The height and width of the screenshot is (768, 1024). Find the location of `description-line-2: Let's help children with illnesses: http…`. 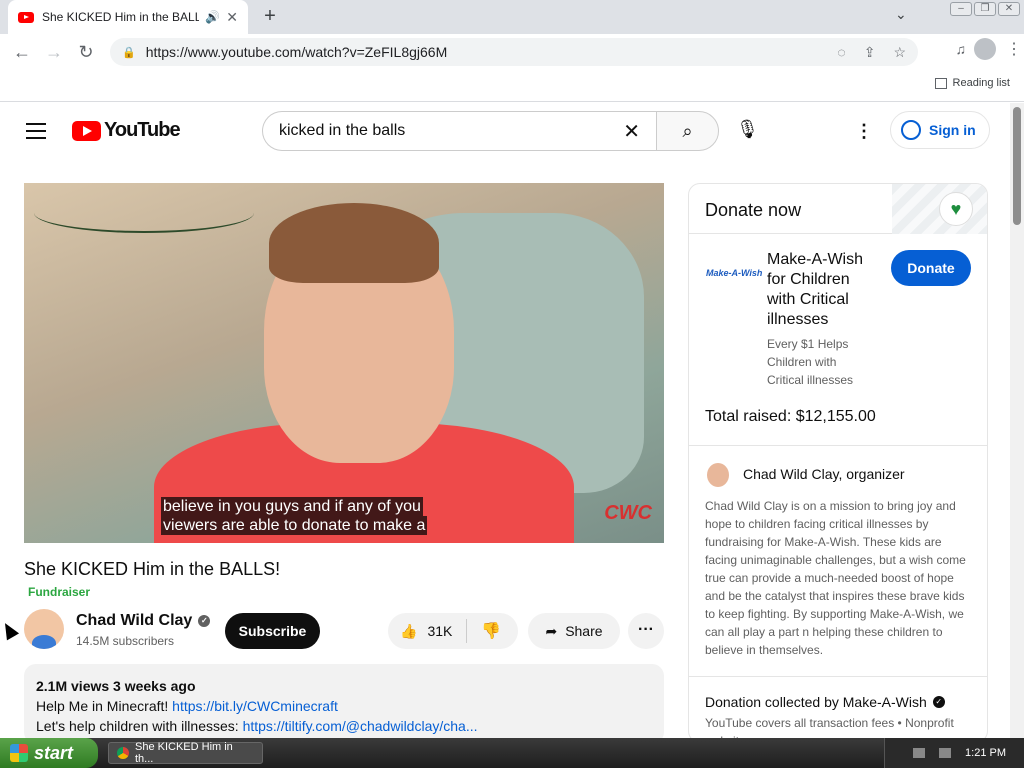

description-line-2: Let's help children with illnesses: http… is located at coordinates (257, 726).